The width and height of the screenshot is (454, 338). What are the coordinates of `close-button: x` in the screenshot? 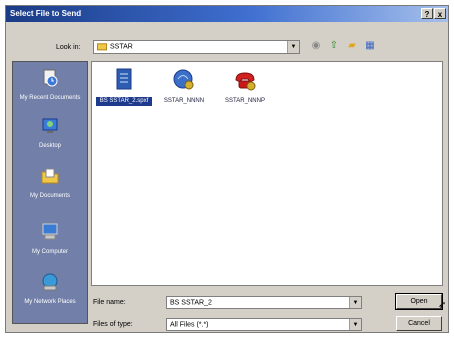 It's located at (440, 13).